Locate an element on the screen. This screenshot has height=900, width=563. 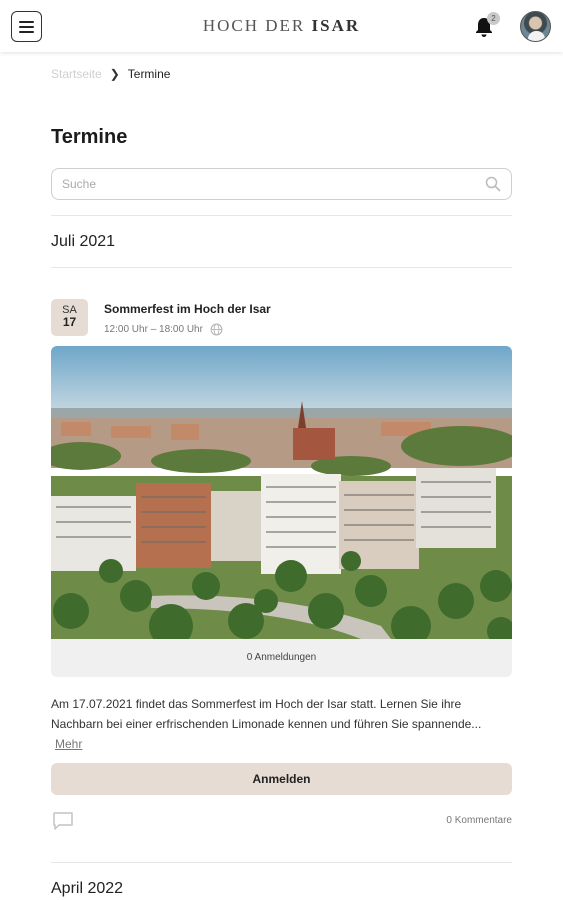
month-heading: April 2022 is located at coordinates (87, 888).